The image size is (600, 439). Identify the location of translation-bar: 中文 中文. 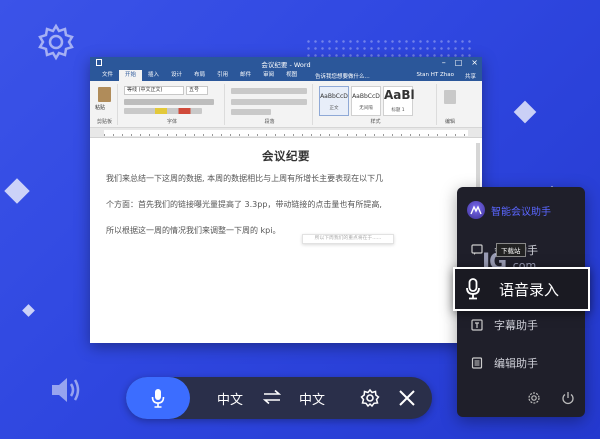
(279, 398).